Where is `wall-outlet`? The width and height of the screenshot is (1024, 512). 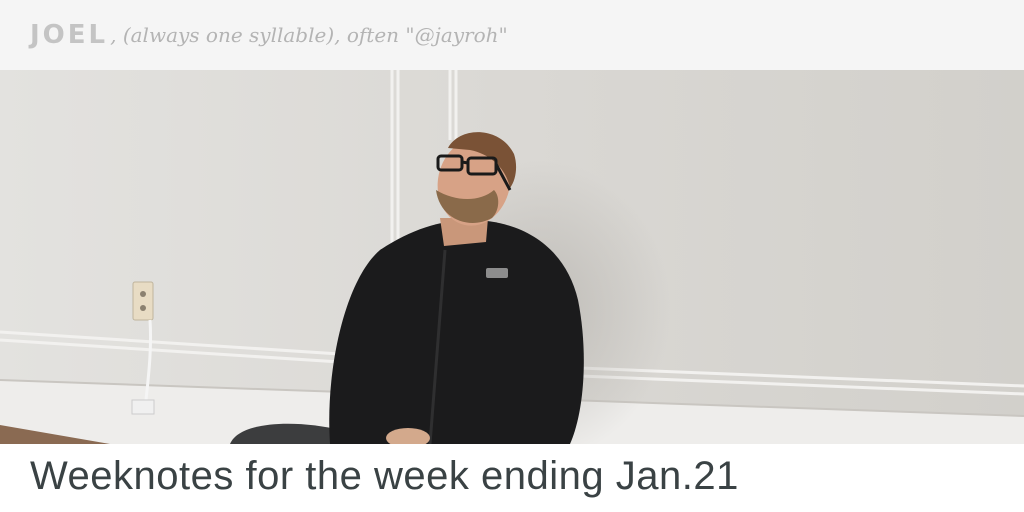
wall-outlet is located at coordinates (143, 301).